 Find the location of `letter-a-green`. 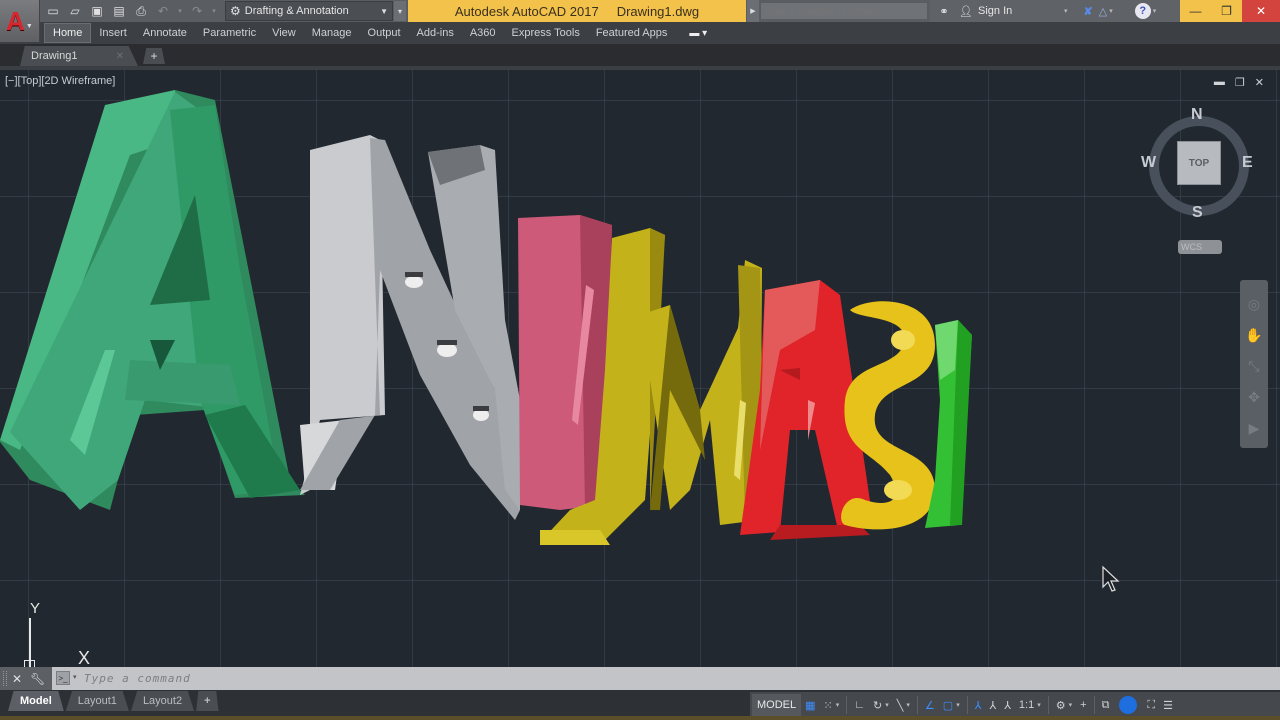

letter-a-green is located at coordinates (152, 300).